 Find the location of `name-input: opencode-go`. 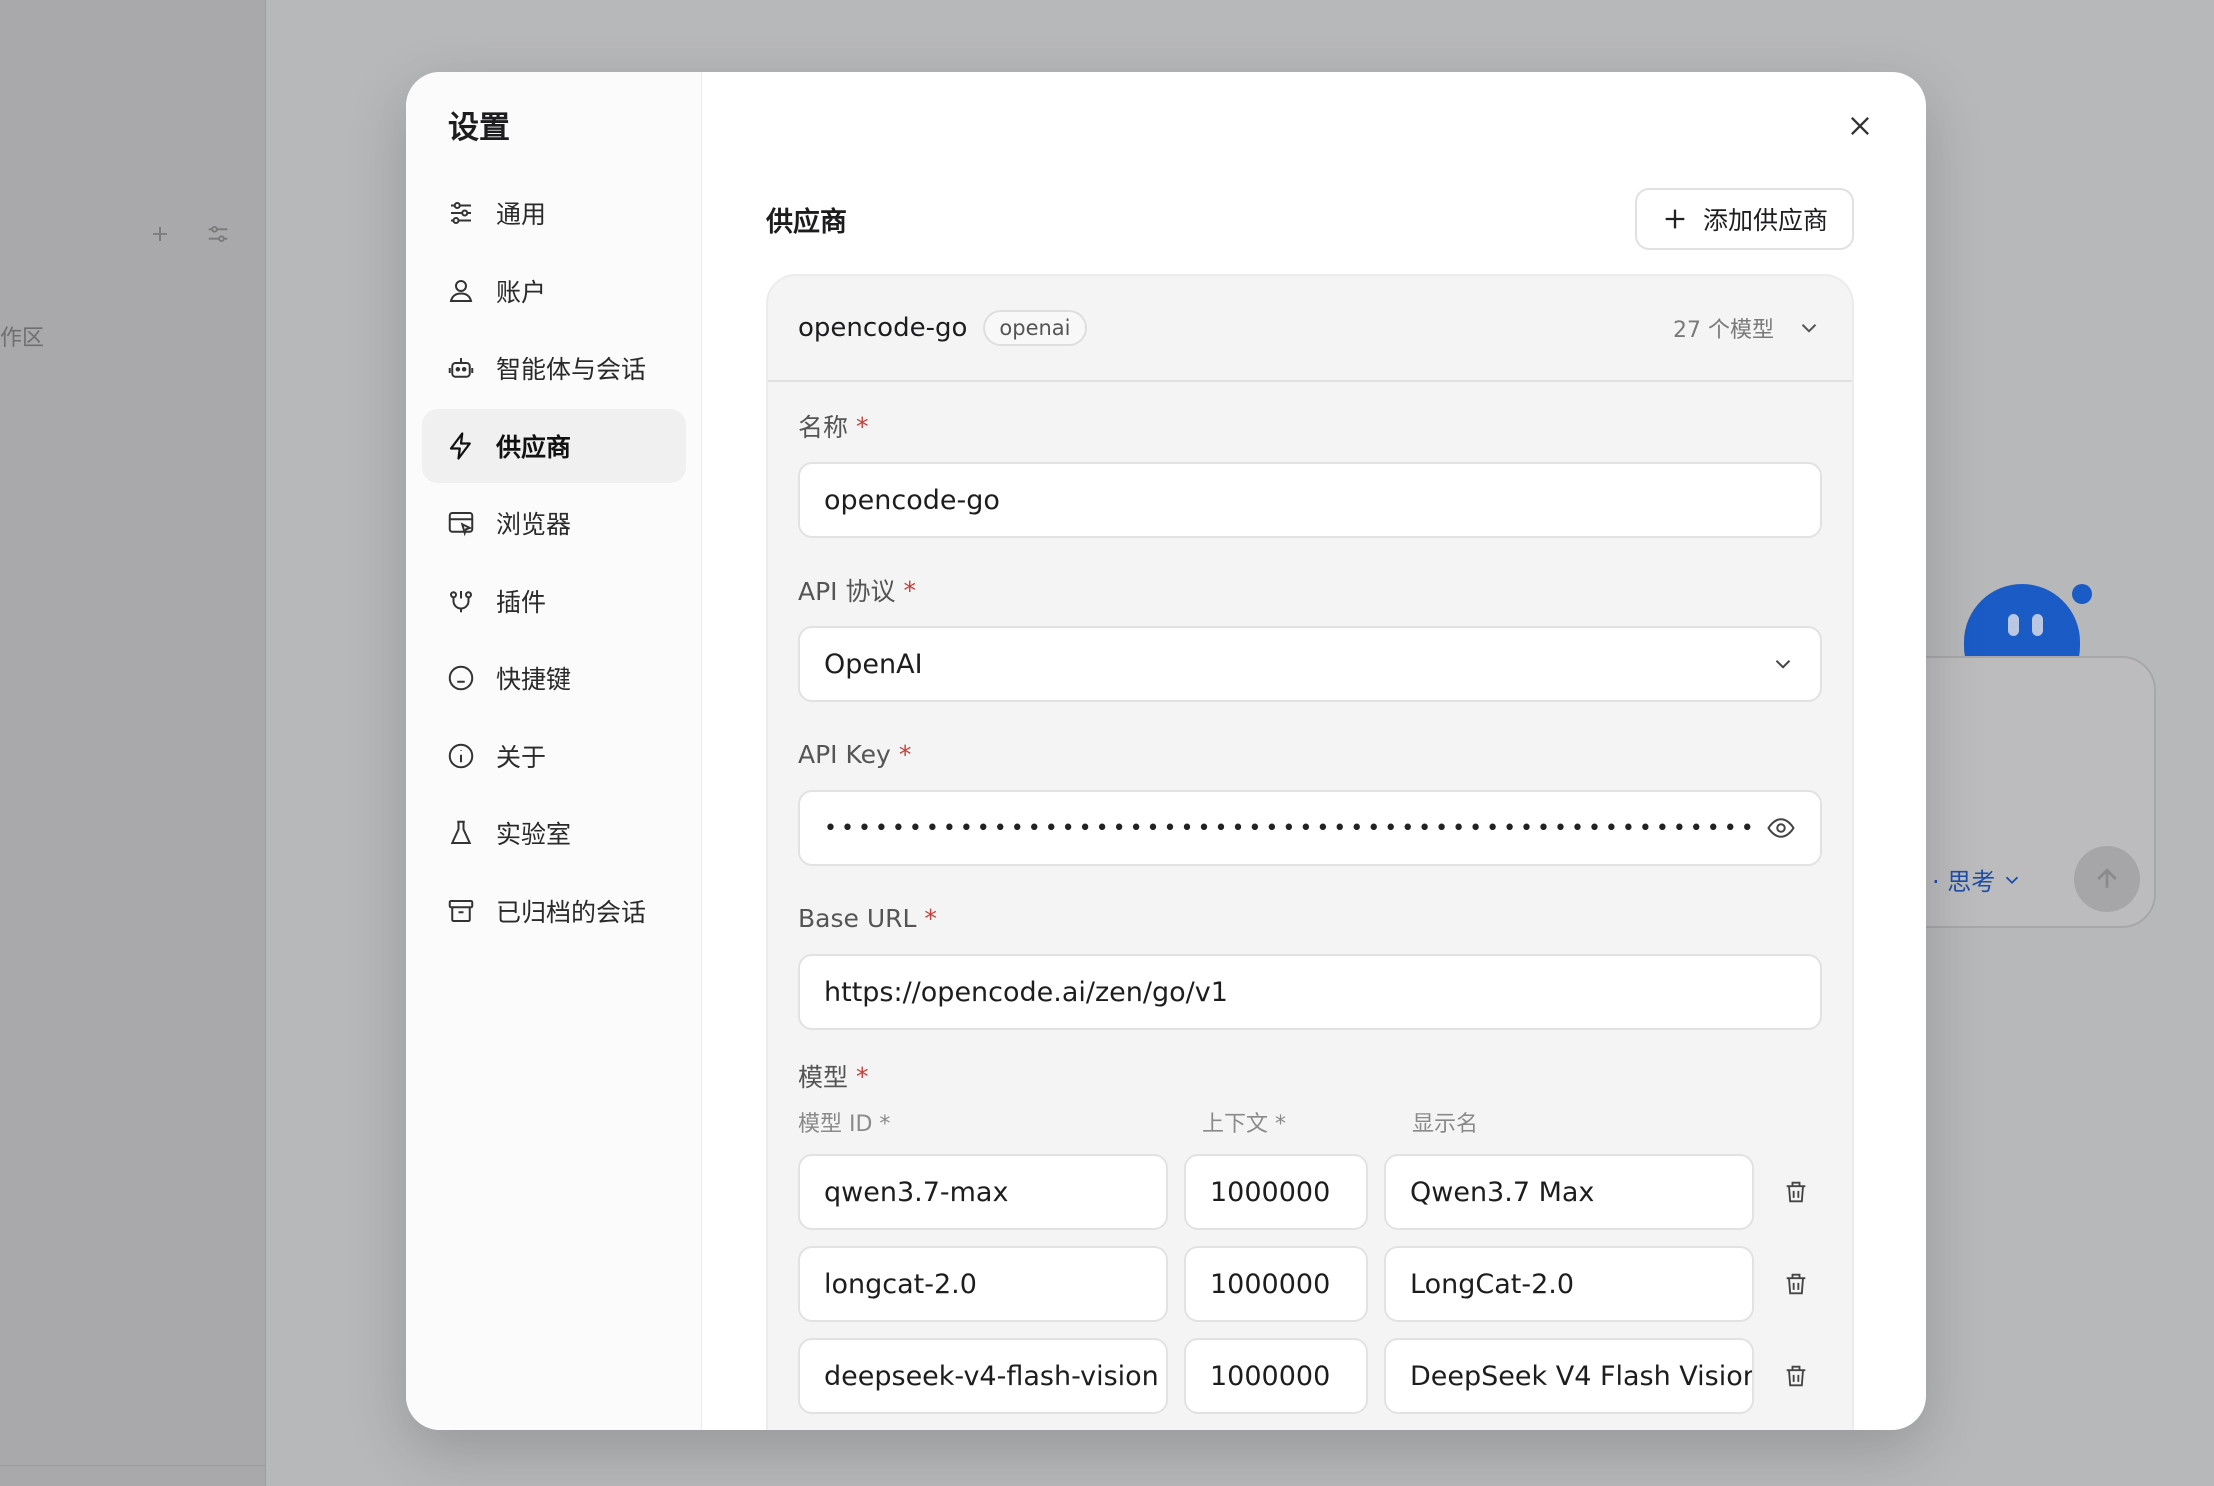

name-input: opencode-go is located at coordinates (1310, 500).